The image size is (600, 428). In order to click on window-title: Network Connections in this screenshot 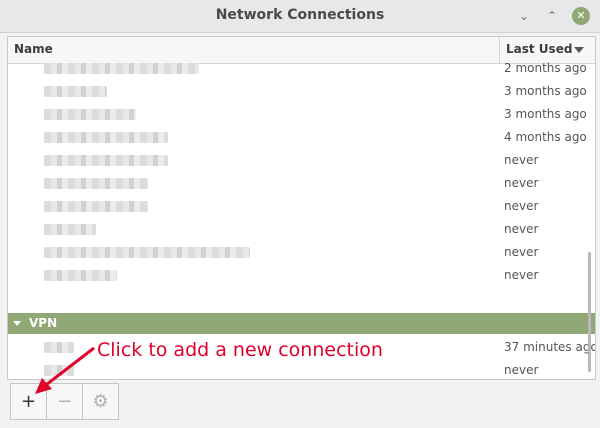, I will do `click(300, 15)`.